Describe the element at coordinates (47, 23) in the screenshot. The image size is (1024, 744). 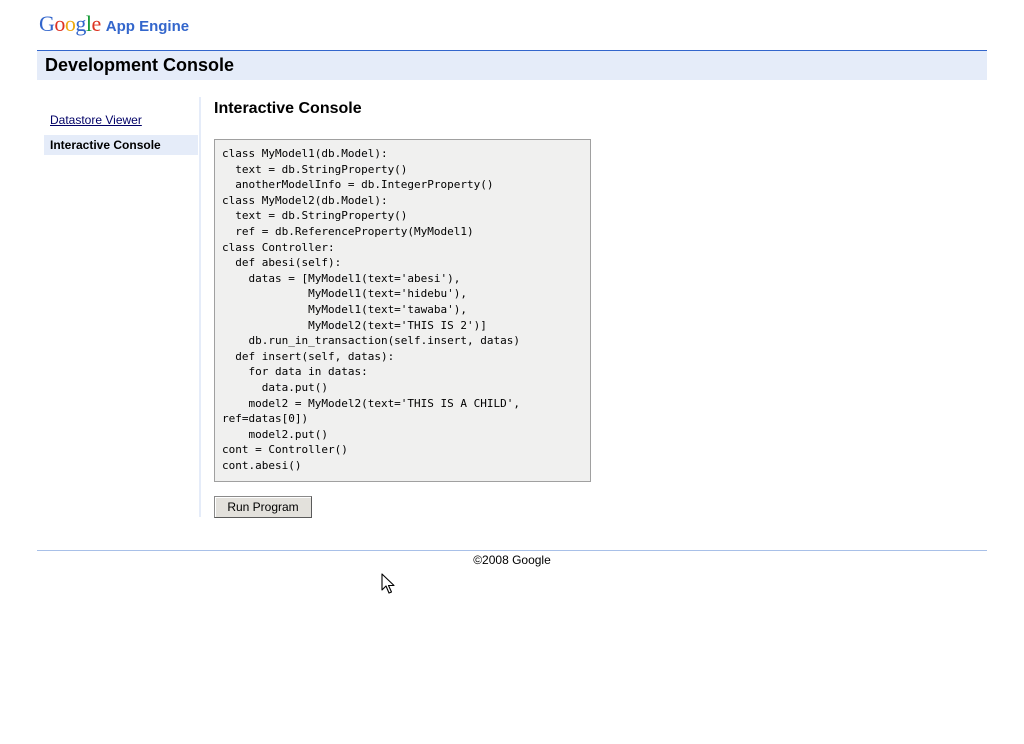
I see `logo-letter: G` at that location.